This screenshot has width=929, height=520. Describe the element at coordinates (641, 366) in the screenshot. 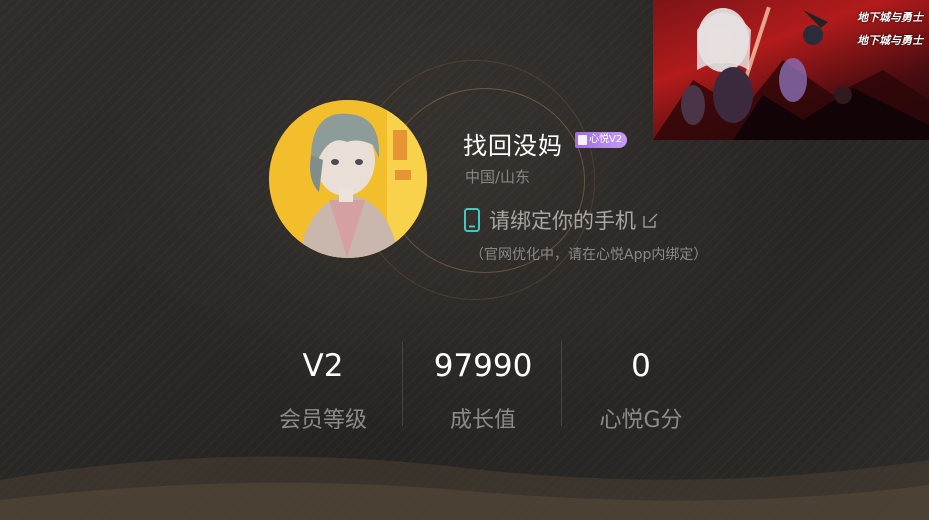

I see `stat-value: 0` at that location.